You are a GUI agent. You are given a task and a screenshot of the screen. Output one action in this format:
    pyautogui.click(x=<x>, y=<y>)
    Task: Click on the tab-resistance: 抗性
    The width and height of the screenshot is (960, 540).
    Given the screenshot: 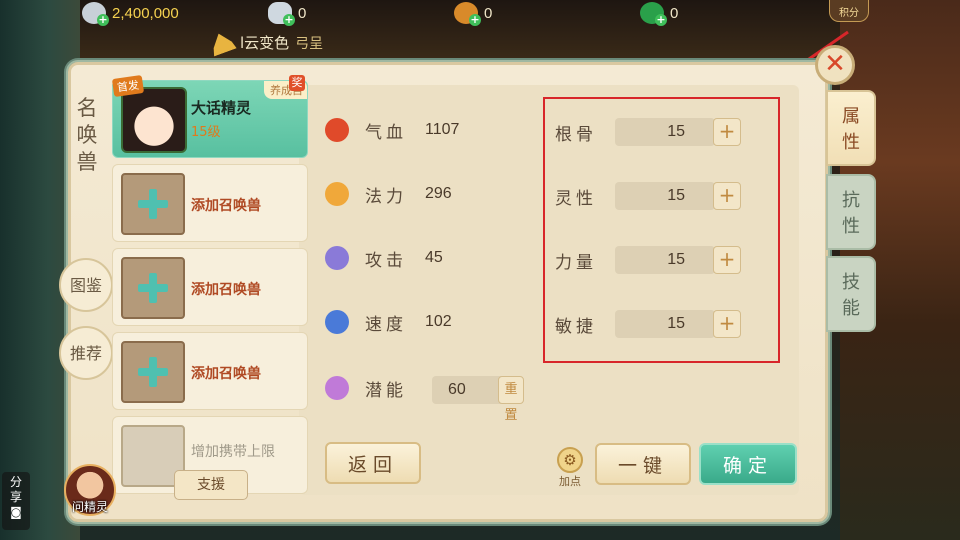 What is the action you would take?
    pyautogui.click(x=851, y=212)
    